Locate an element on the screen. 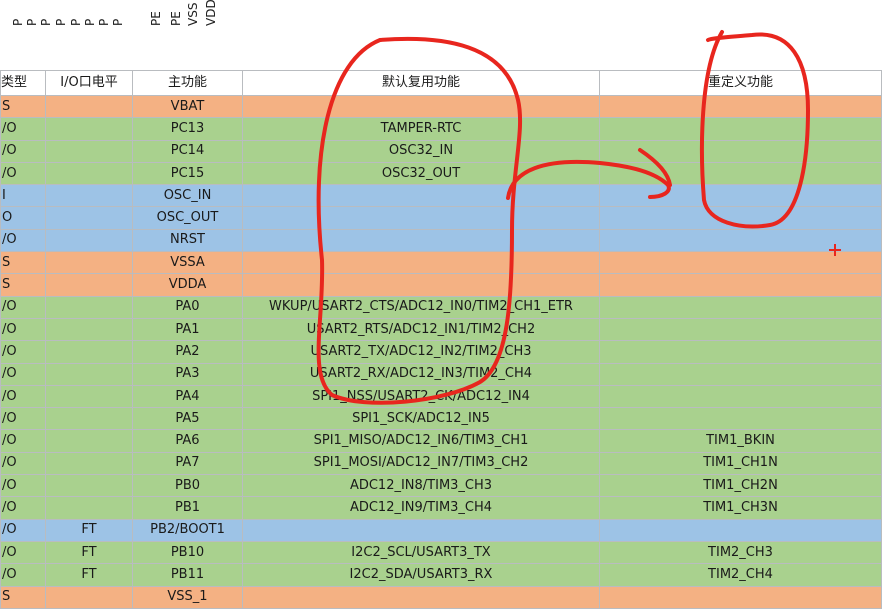 Image resolution: width=882 pixels, height=612 pixels. table-row: /O PC13 TAMPER-RTC is located at coordinates (441, 129).